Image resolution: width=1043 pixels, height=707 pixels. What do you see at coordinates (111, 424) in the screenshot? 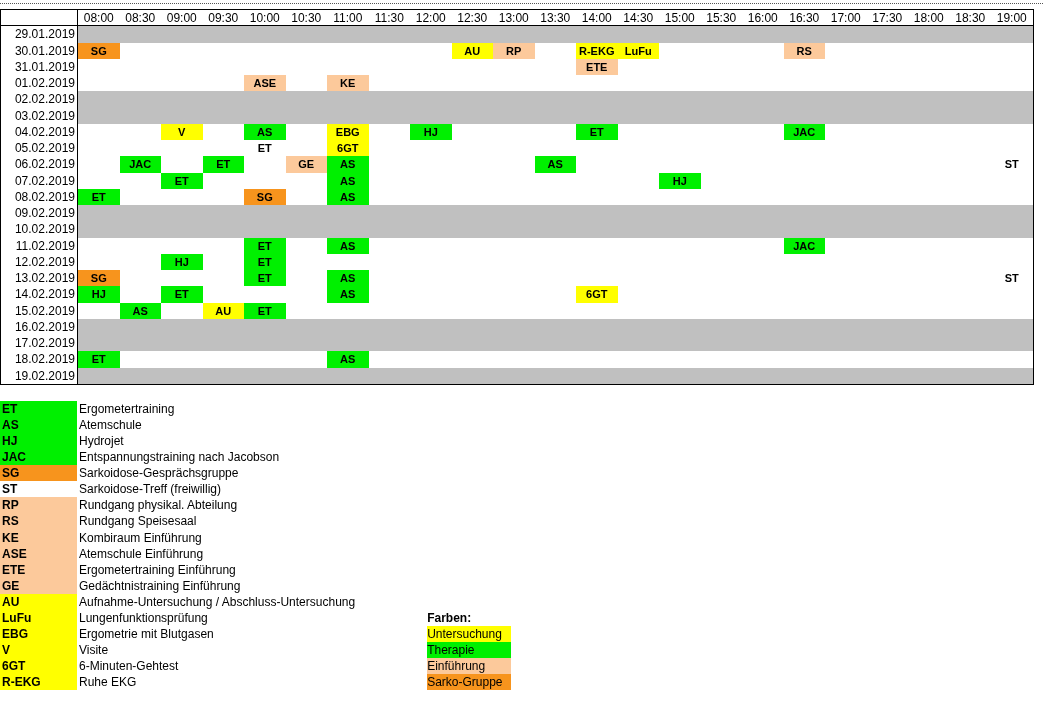
I see `legend-description: Atemschule` at bounding box center [111, 424].